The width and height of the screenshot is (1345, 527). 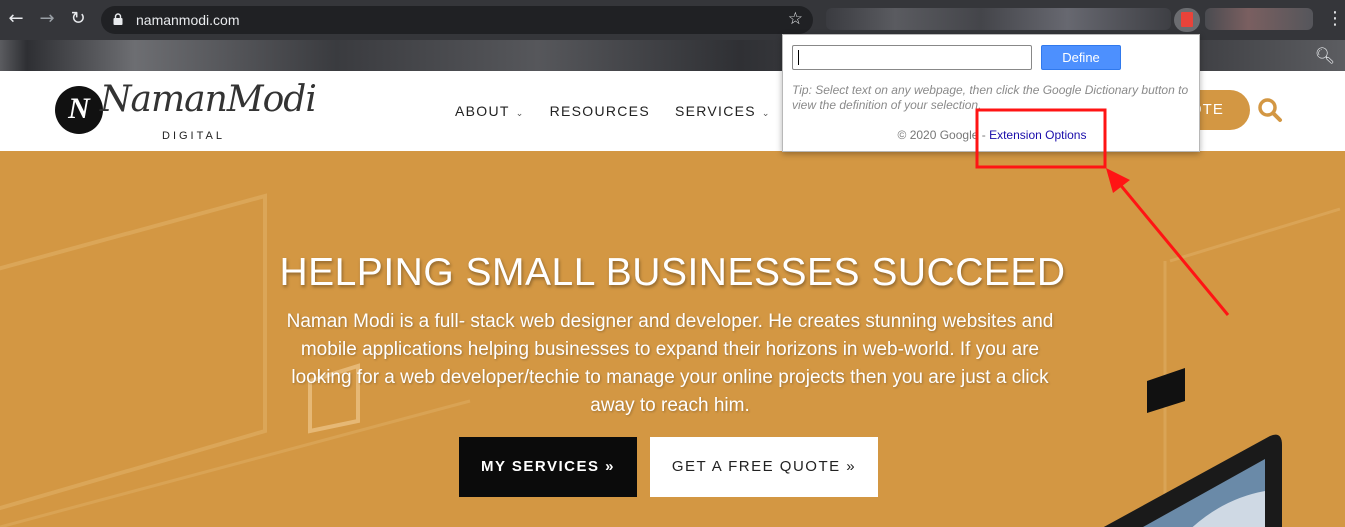 I want to click on bookmark-star-icon: ☆, so click(x=795, y=19).